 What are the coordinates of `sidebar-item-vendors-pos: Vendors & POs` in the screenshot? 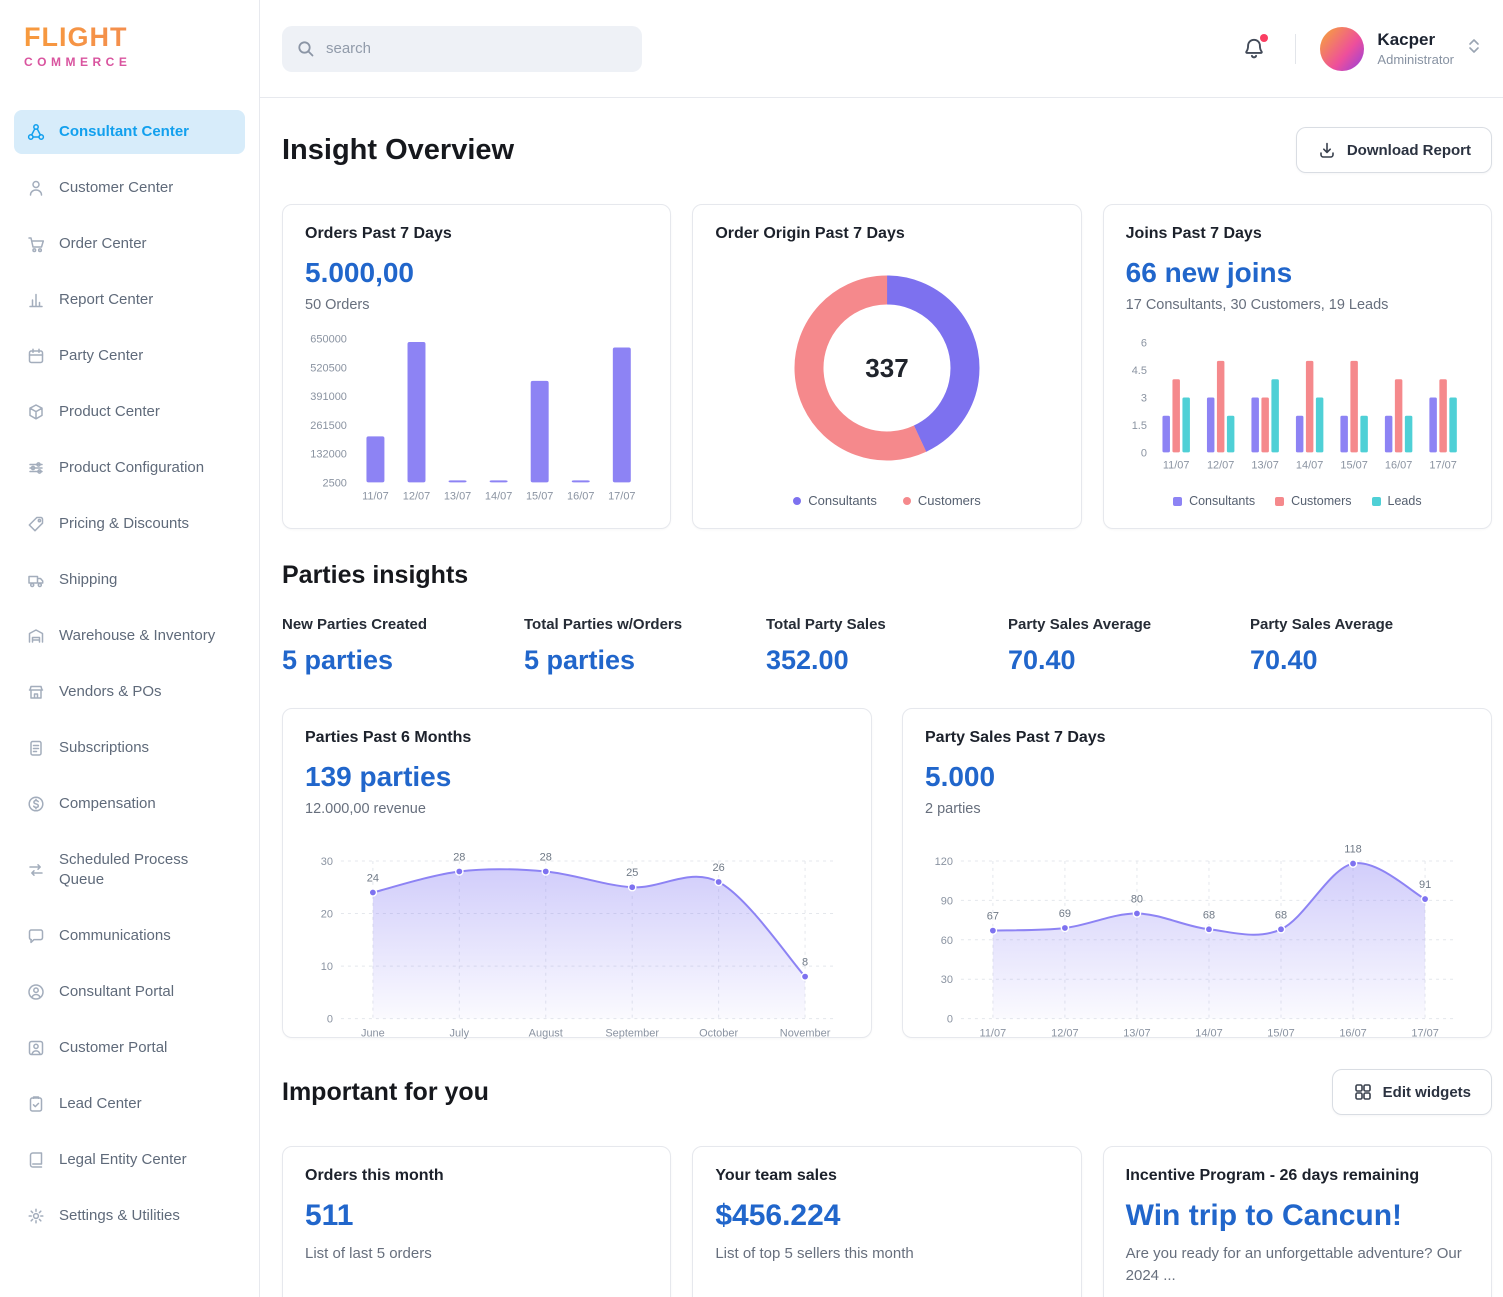 It's located at (129, 692).